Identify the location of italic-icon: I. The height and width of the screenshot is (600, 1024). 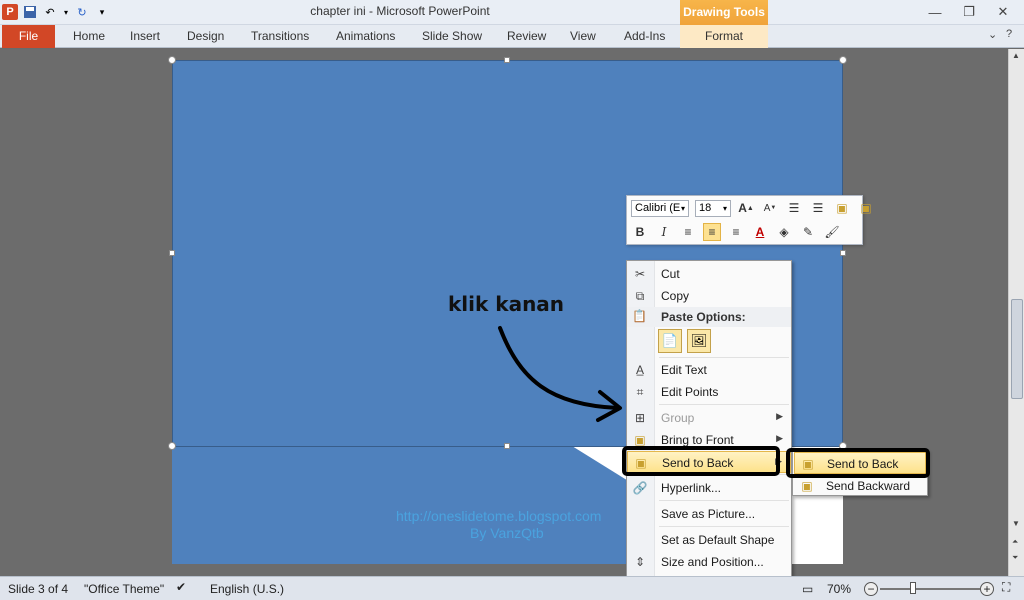
(664, 232).